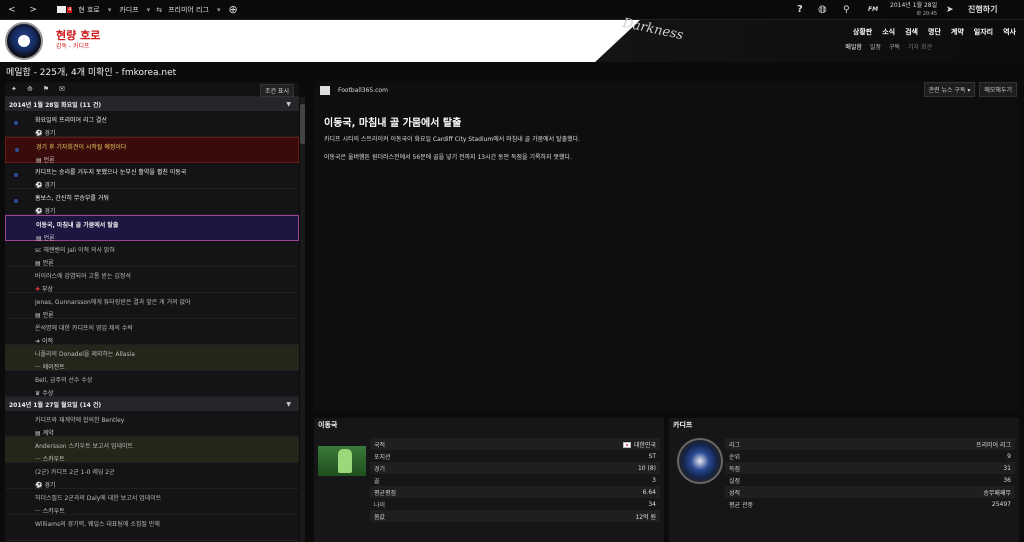  Describe the element at coordinates (515, 468) in the screenshot. I see `stat-row: 경기 10 (8)` at that location.